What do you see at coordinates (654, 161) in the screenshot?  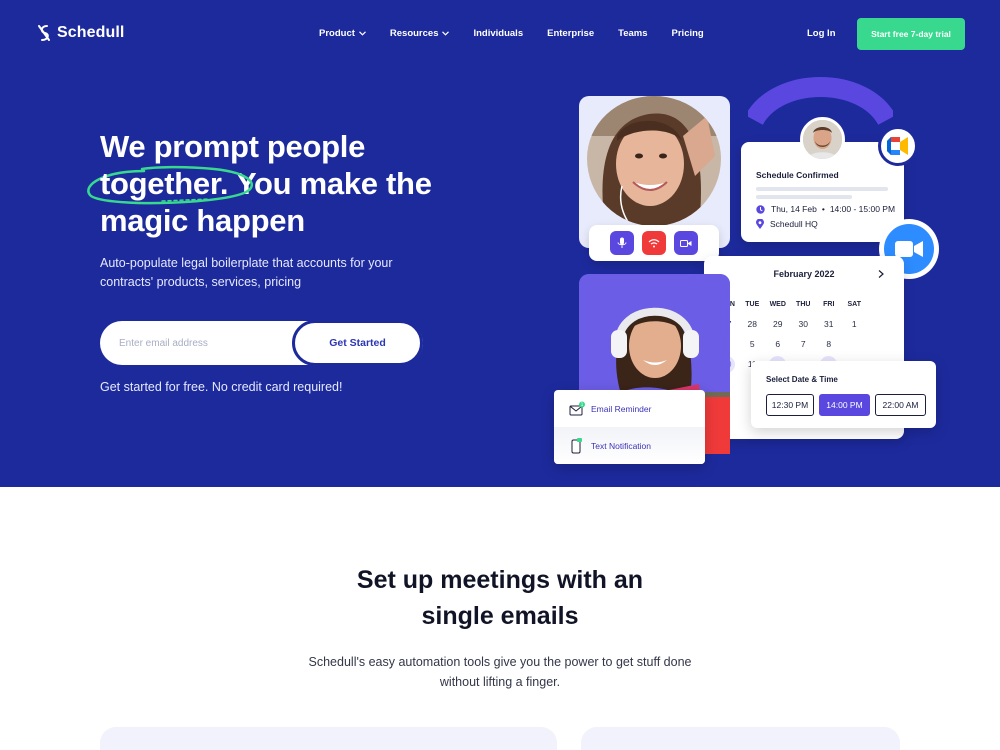 I see `video-participant-photo` at bounding box center [654, 161].